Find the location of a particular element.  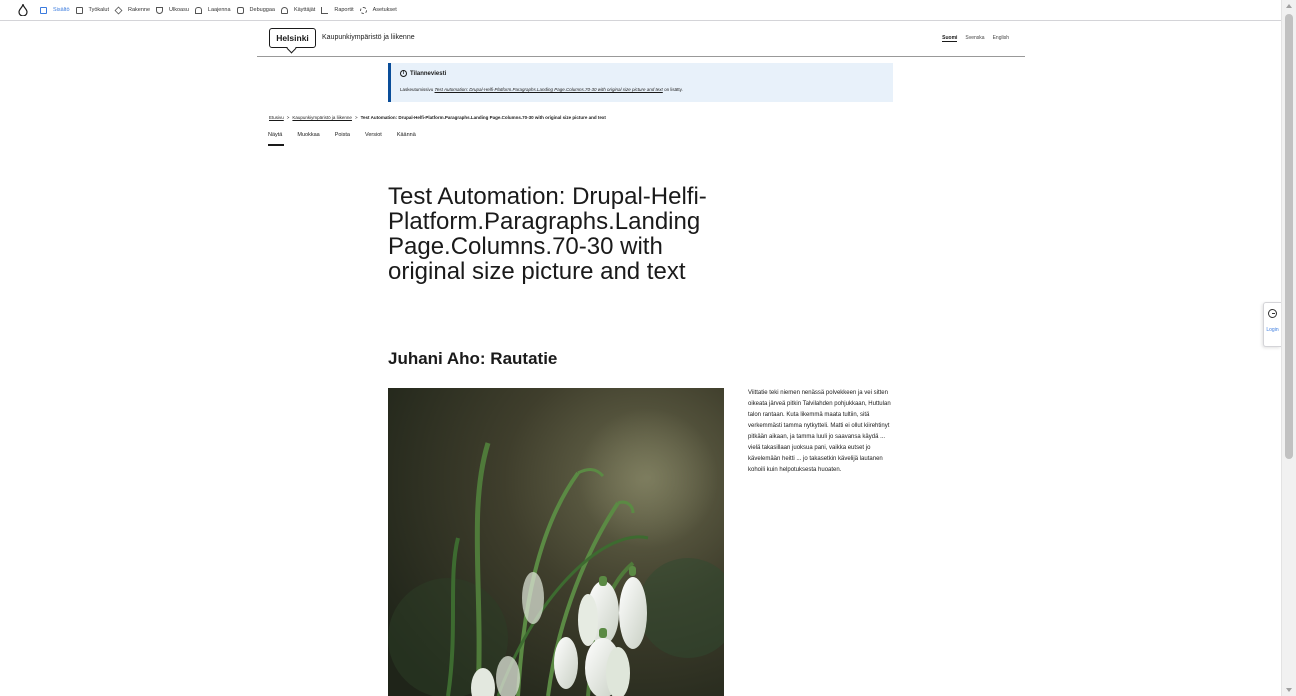

toolbar-item-extend: Laajenna is located at coordinates (210, 10).